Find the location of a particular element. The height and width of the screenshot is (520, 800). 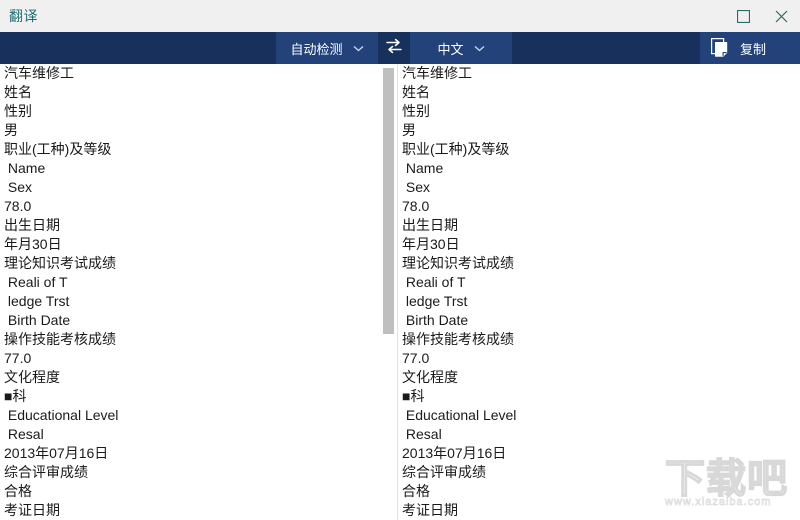

source-pane-scrollbar is located at coordinates (388, 292).